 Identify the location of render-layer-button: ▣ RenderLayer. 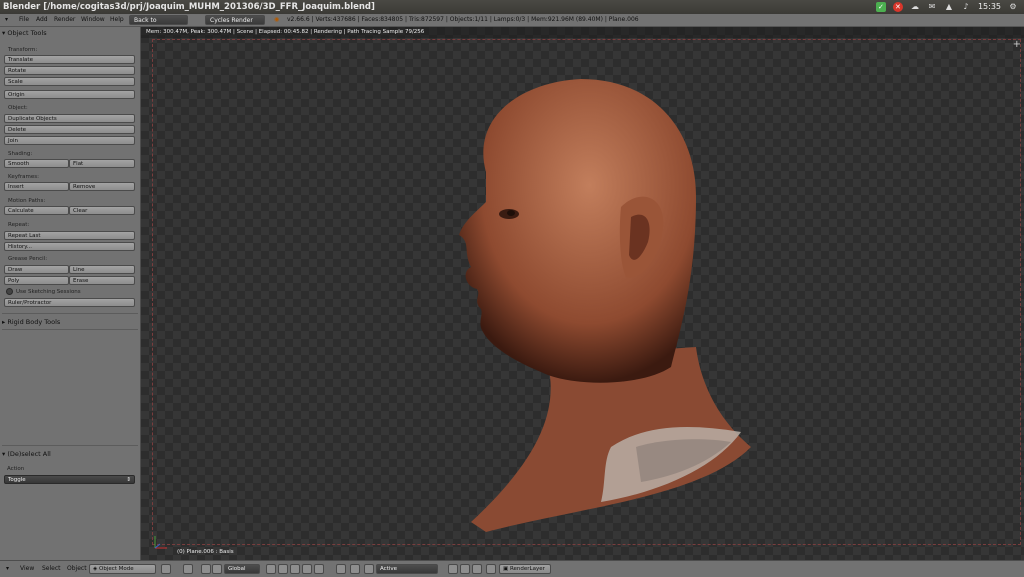
(525, 569).